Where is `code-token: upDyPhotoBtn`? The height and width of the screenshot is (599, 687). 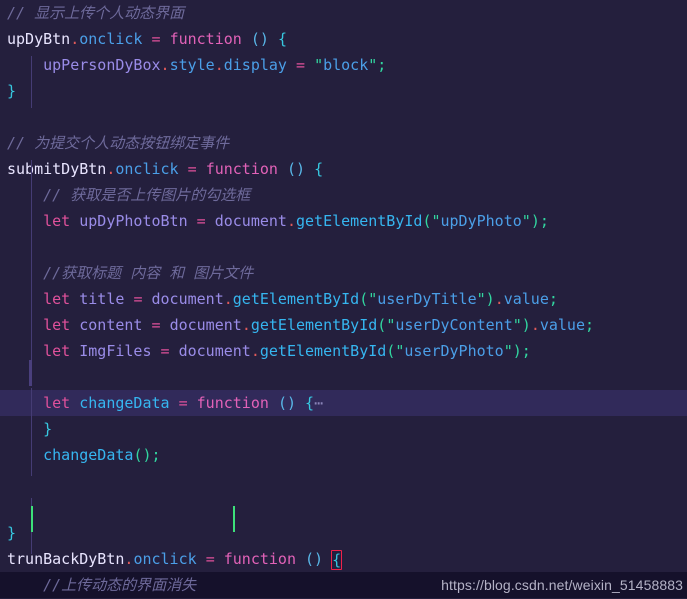
code-token: upDyPhotoBtn is located at coordinates (133, 221).